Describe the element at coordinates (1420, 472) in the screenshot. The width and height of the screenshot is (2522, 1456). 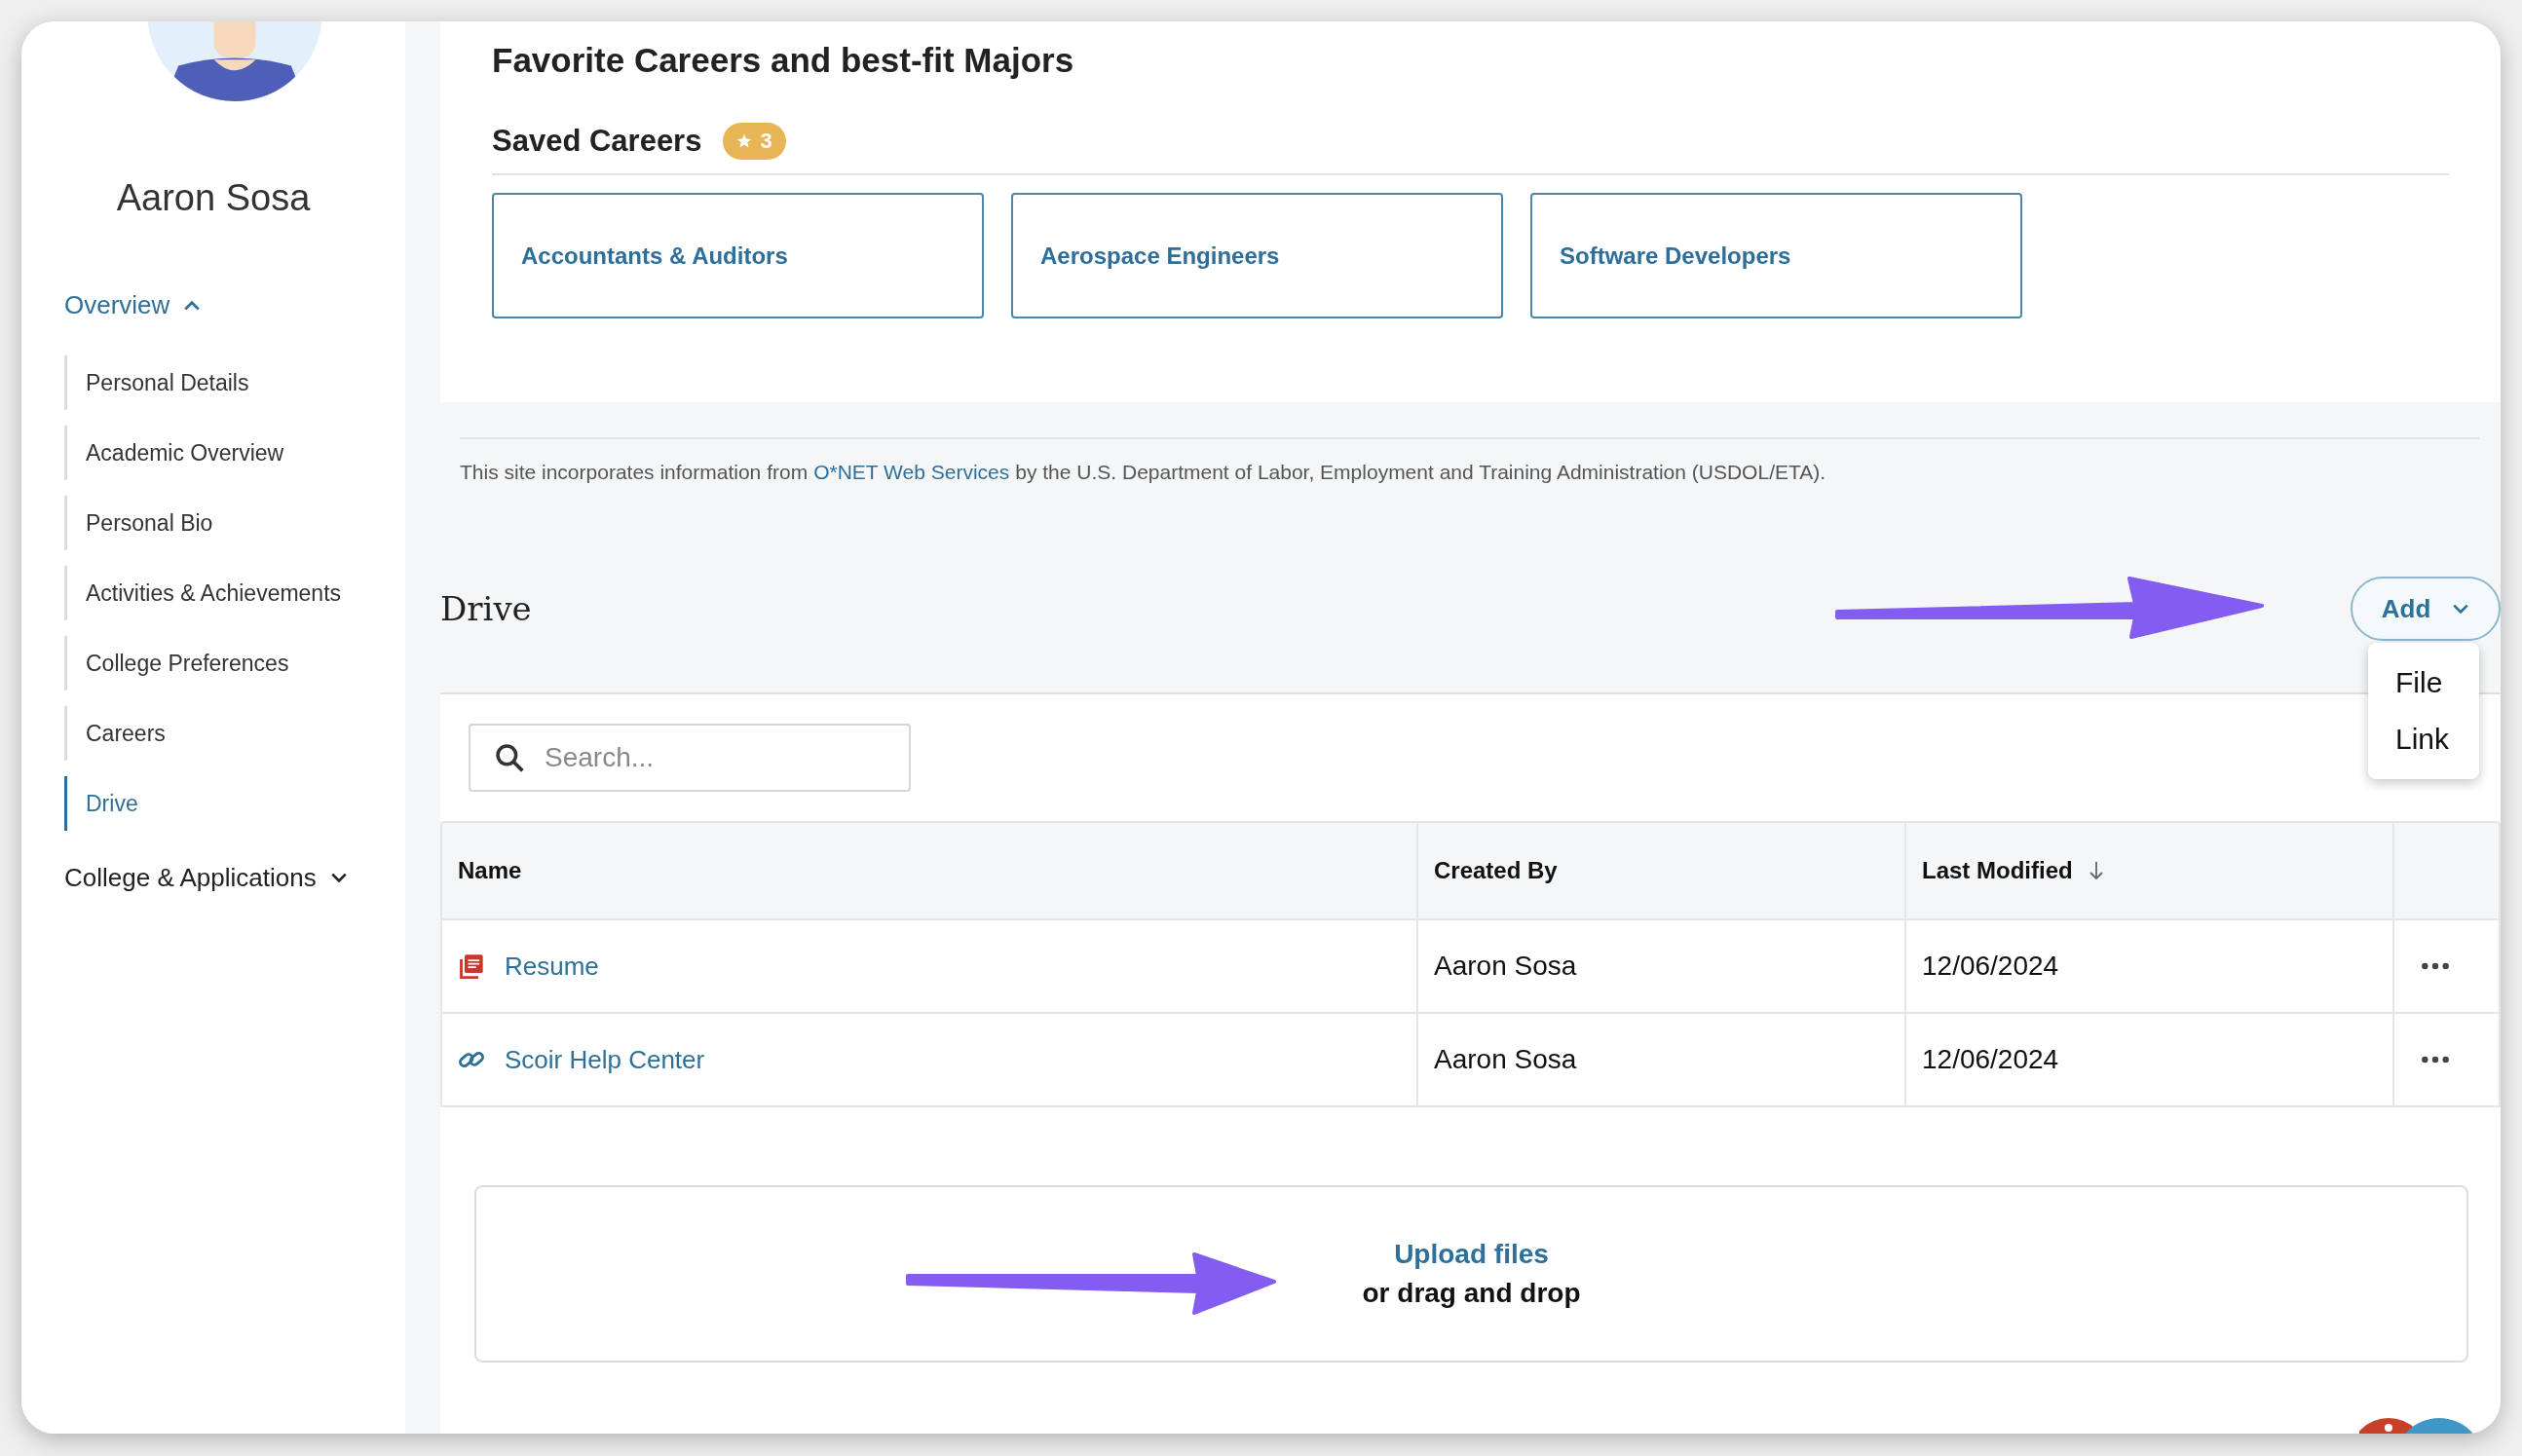
I see `attribution-text: by the U.S. Department of Labor, Employment and Training Administration (USDOL/ETA).` at that location.